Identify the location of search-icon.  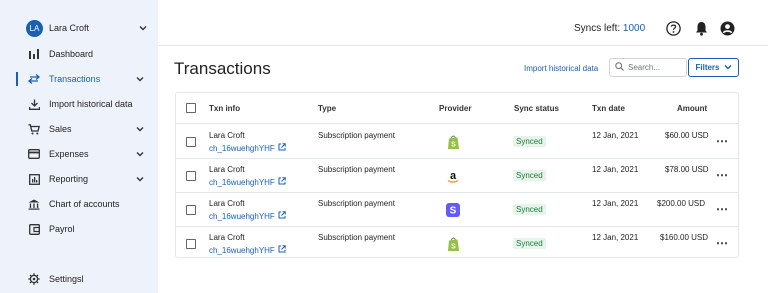
(619, 67).